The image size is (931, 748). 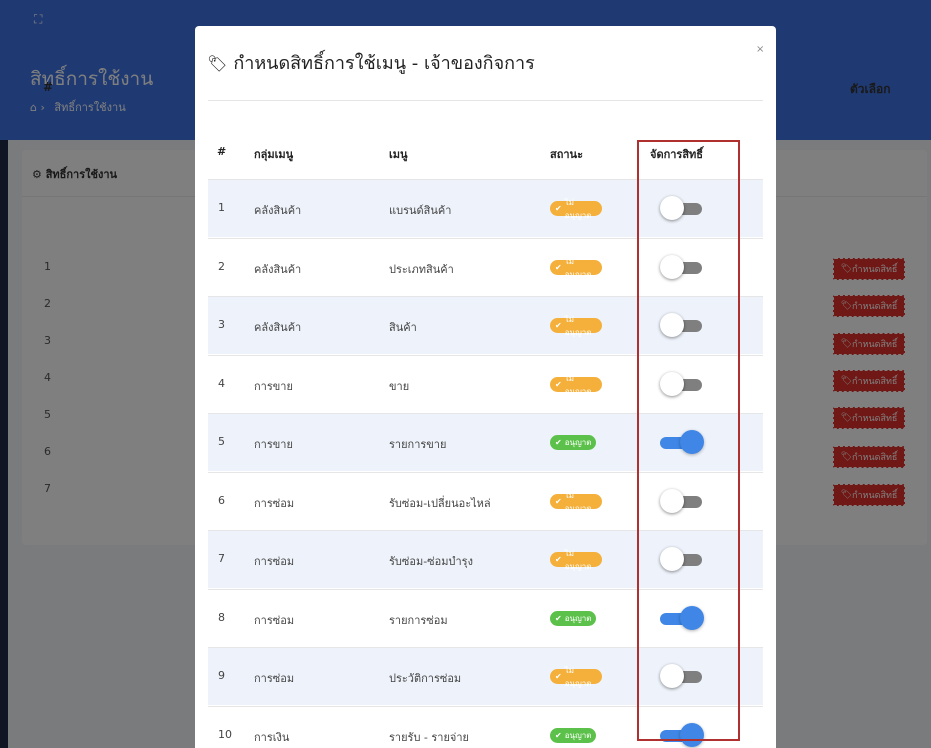 What do you see at coordinates (421, 269) in the screenshot?
I see `menu-name: ประเภทสินค้า` at bounding box center [421, 269].